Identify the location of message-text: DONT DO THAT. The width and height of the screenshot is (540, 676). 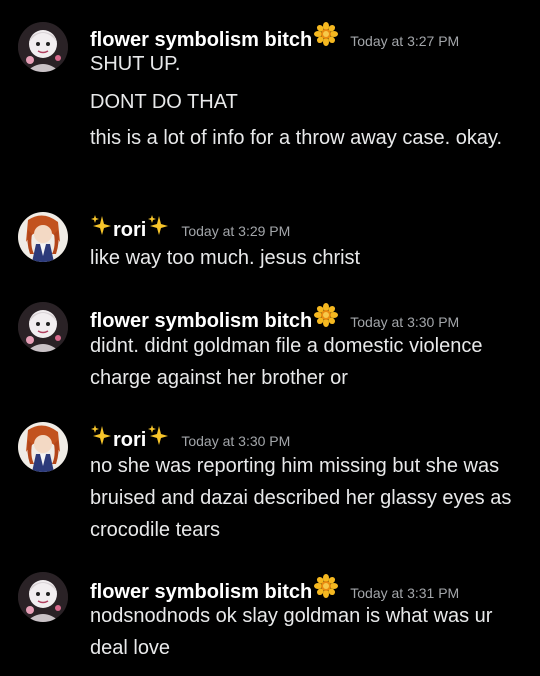
(164, 102).